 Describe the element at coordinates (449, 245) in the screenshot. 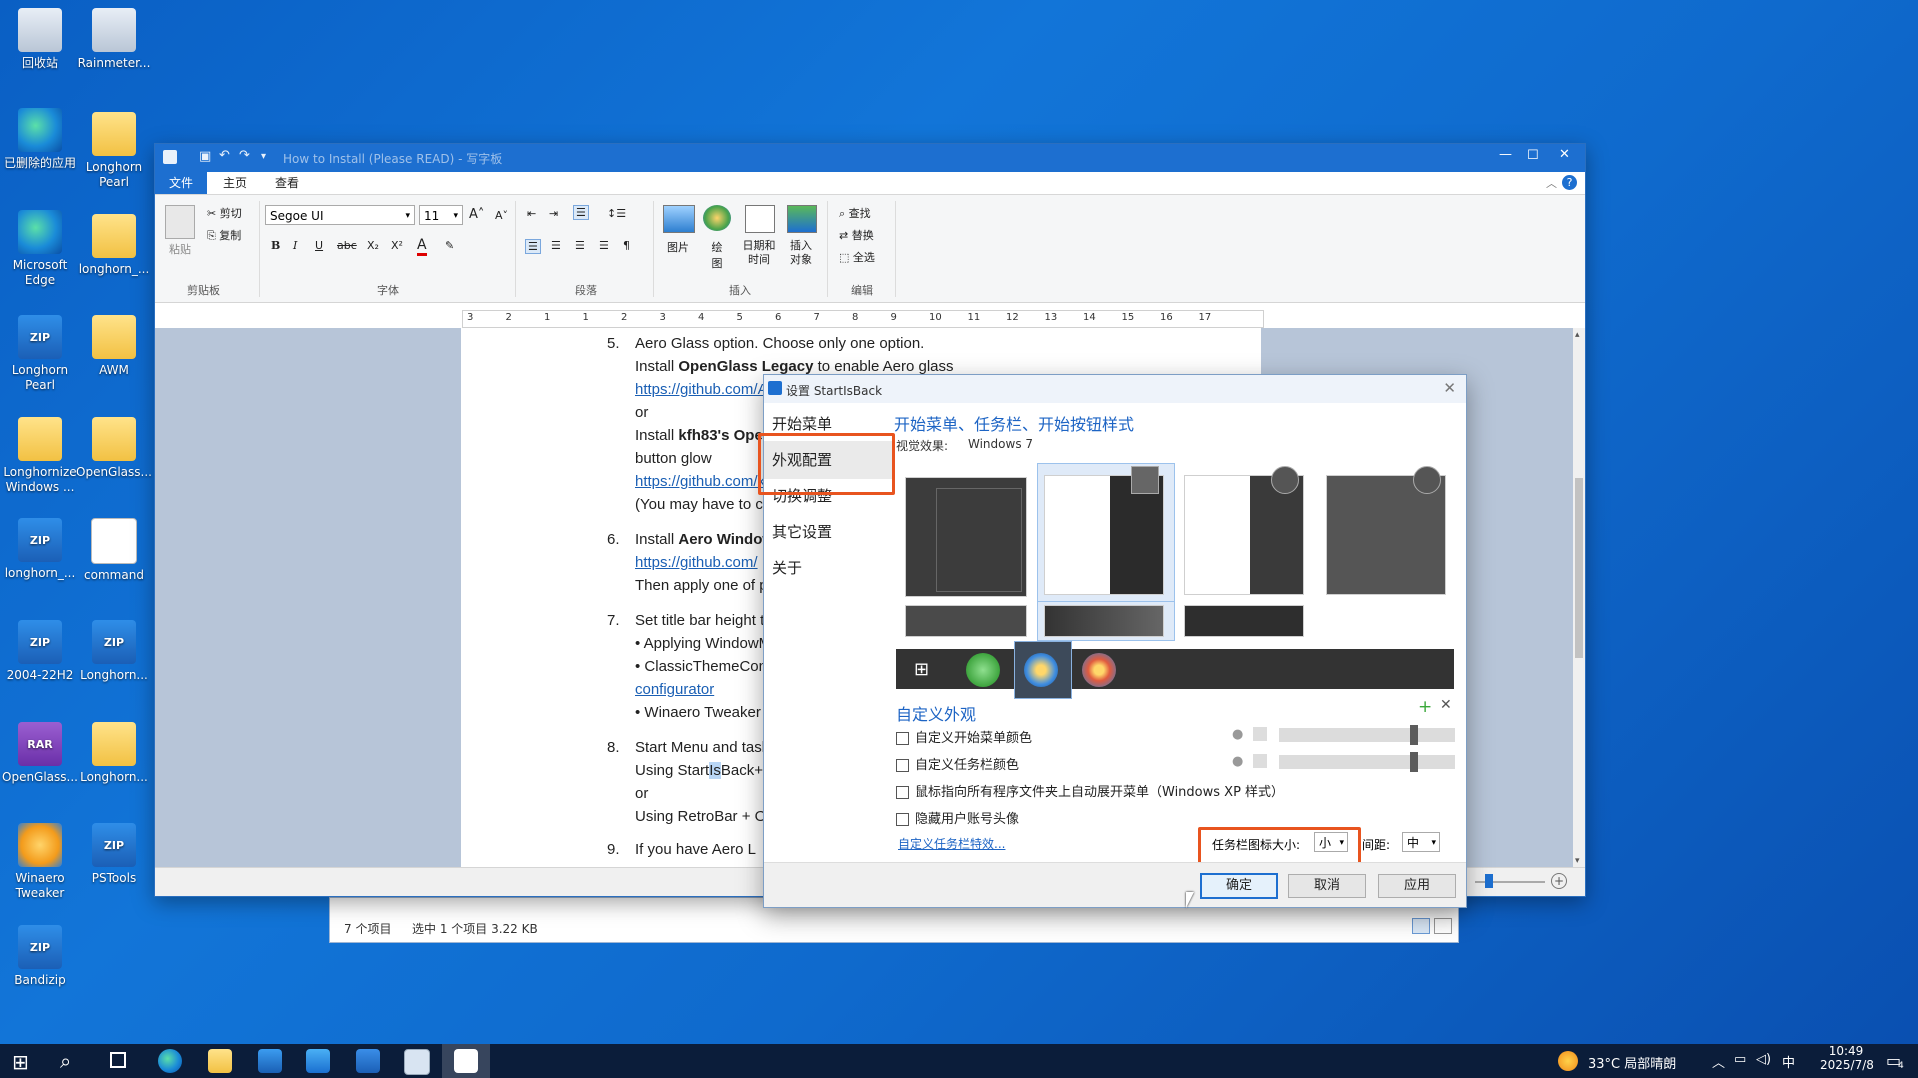

I see `highlight-icon: ✎` at that location.